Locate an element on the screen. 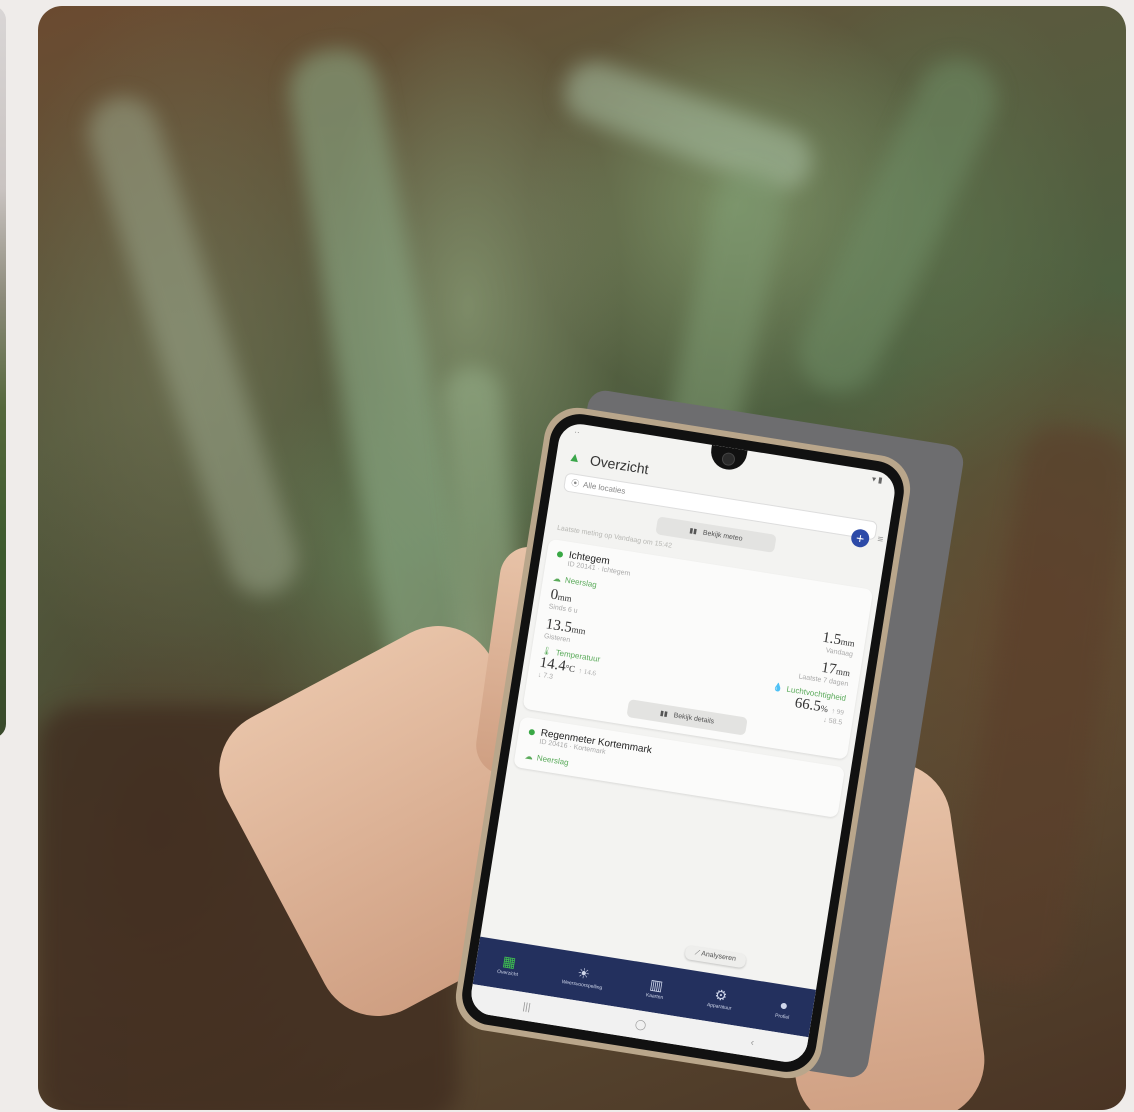 The image size is (1134, 1112). plus-icon: + is located at coordinates (860, 538).